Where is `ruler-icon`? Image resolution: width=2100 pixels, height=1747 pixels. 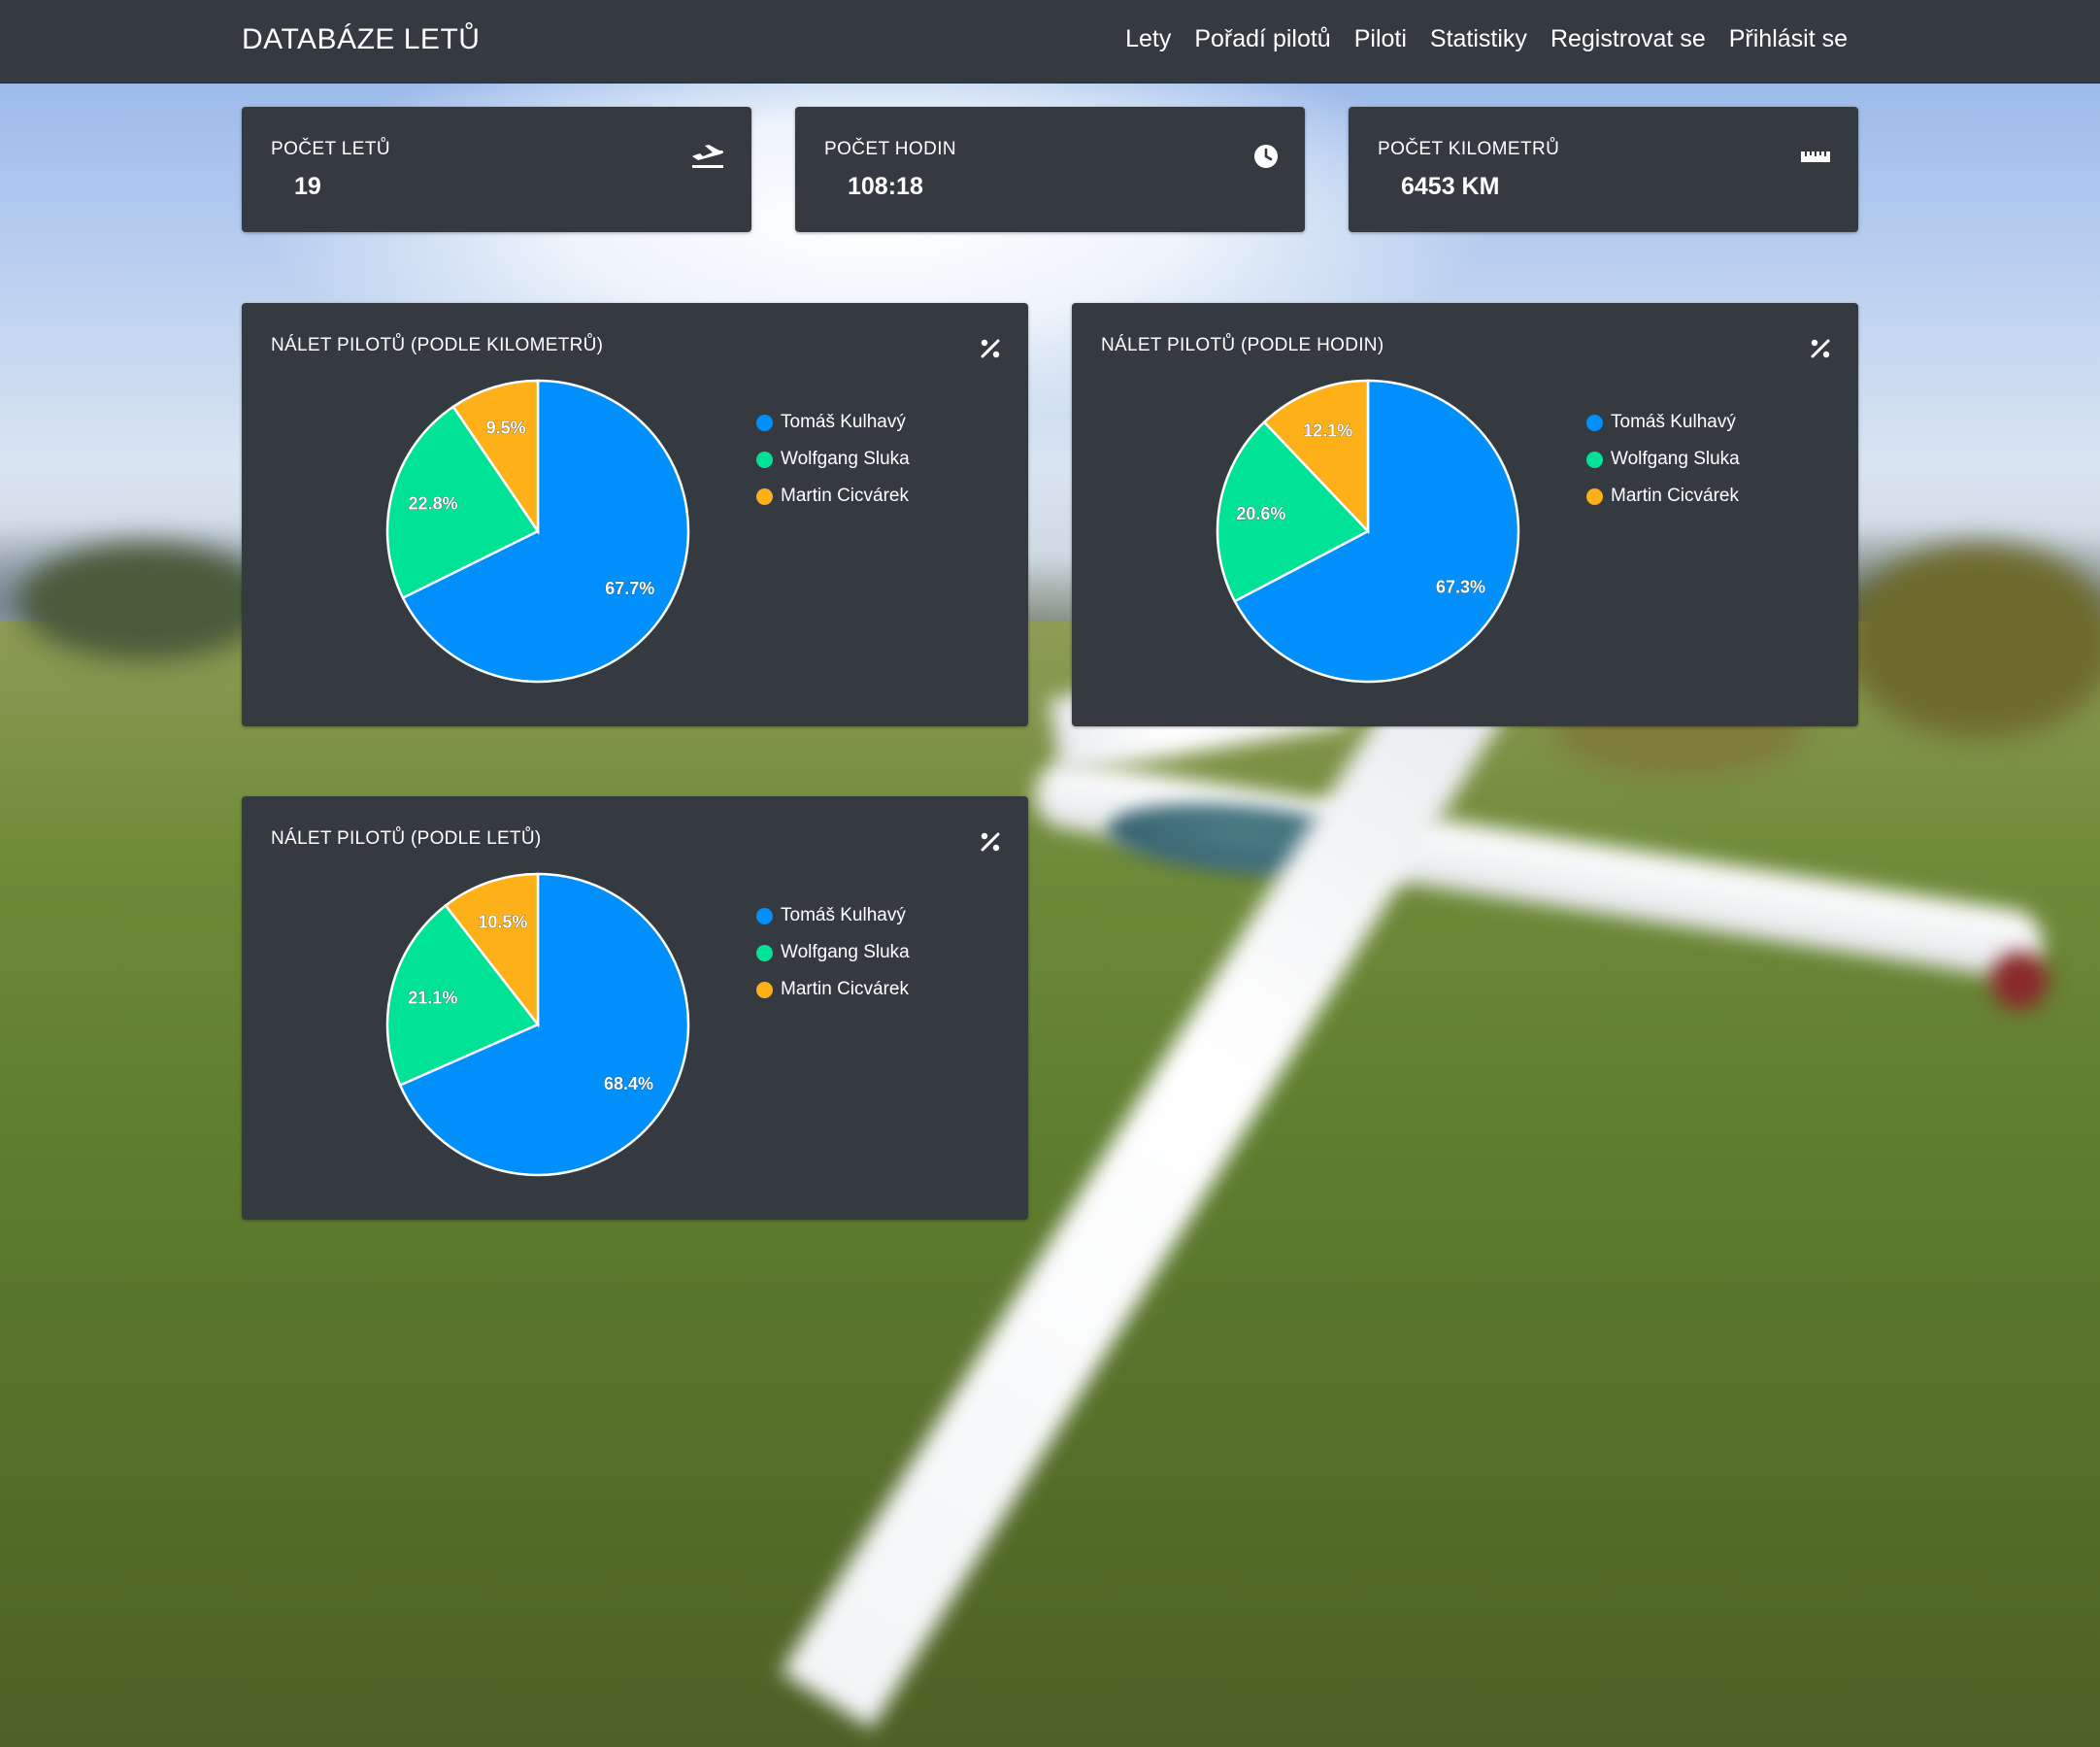
ruler-icon is located at coordinates (1816, 156).